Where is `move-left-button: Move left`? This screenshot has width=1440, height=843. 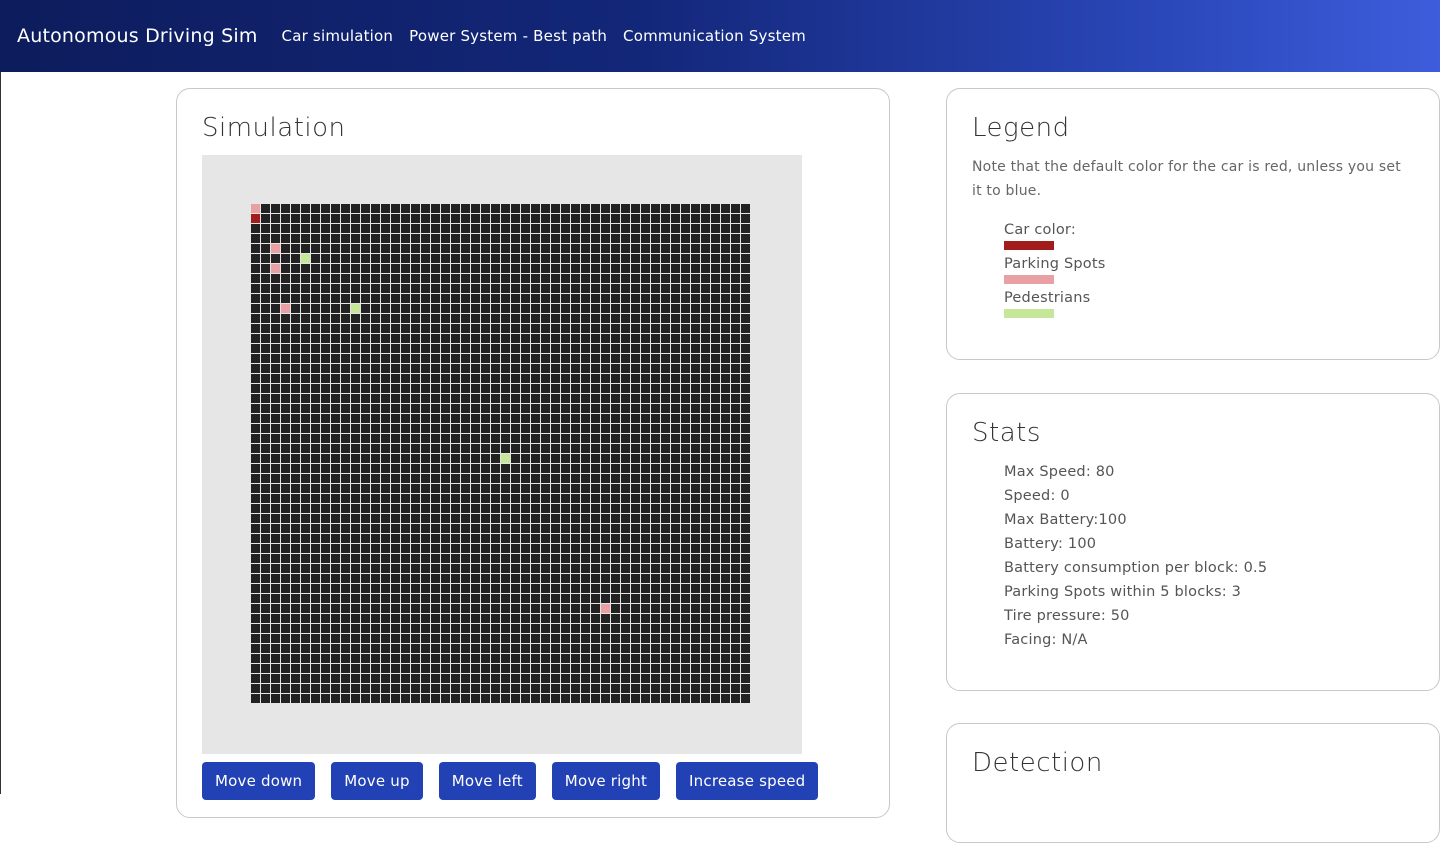 move-left-button: Move left is located at coordinates (487, 781).